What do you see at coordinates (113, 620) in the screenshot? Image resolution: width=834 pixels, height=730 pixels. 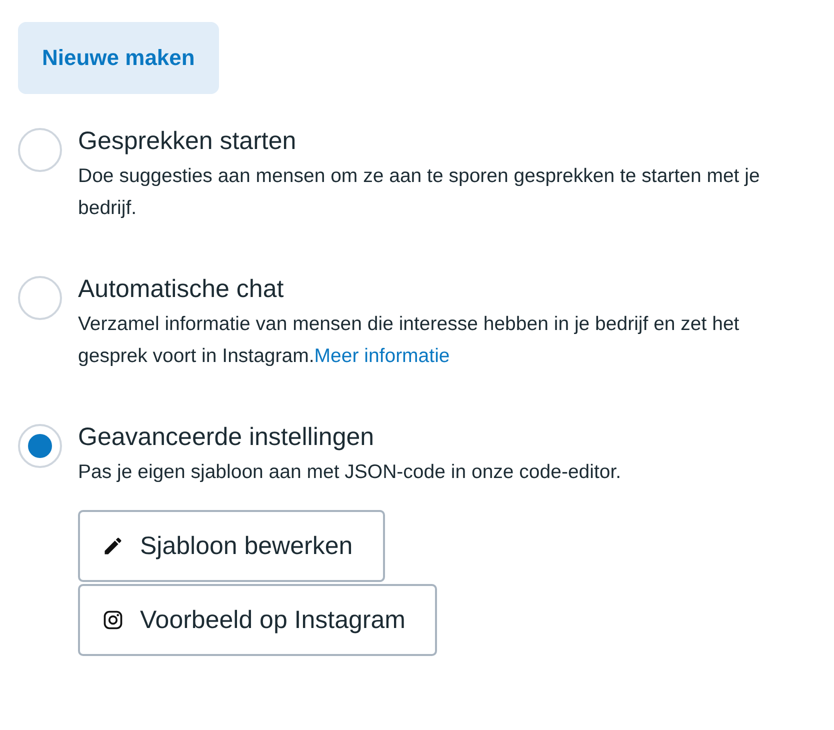 I see `camera-icon` at bounding box center [113, 620].